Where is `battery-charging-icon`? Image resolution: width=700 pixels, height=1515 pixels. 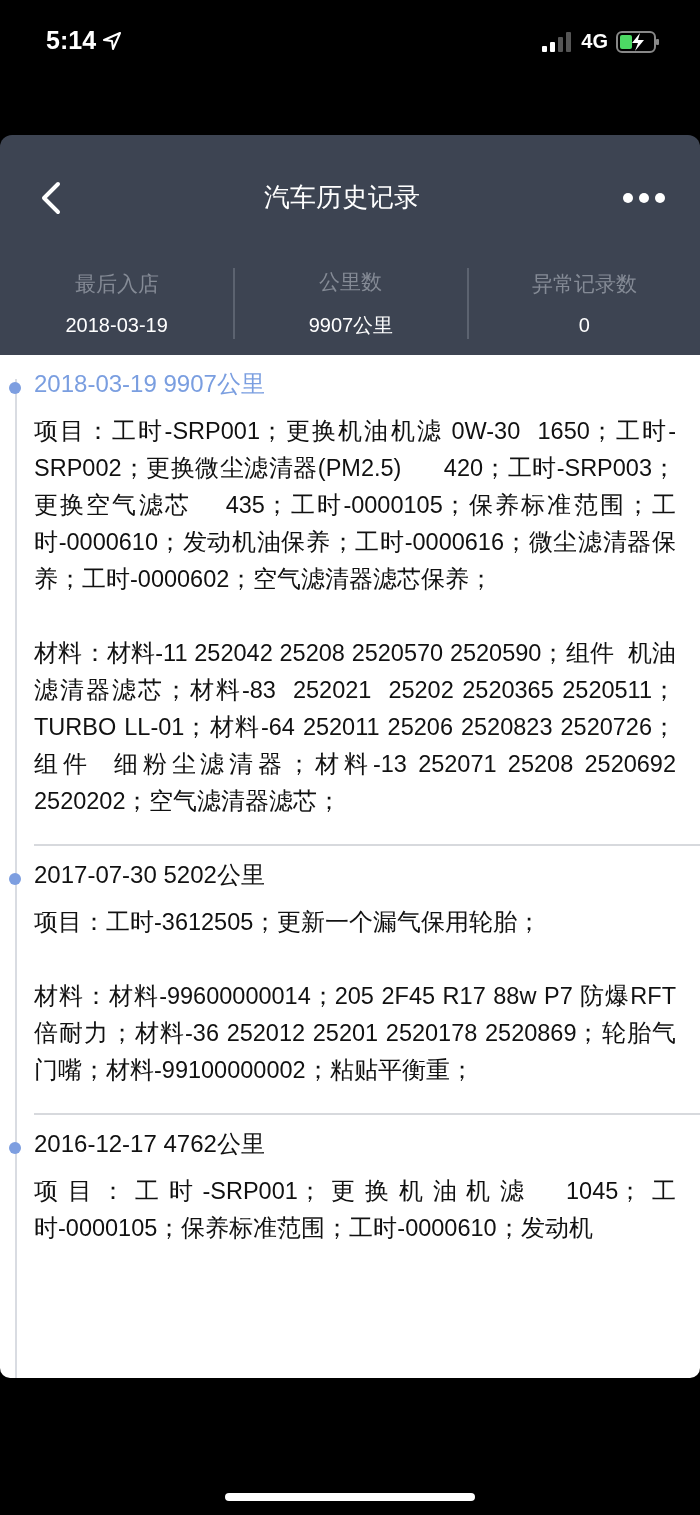
battery-charging-icon is located at coordinates (638, 41).